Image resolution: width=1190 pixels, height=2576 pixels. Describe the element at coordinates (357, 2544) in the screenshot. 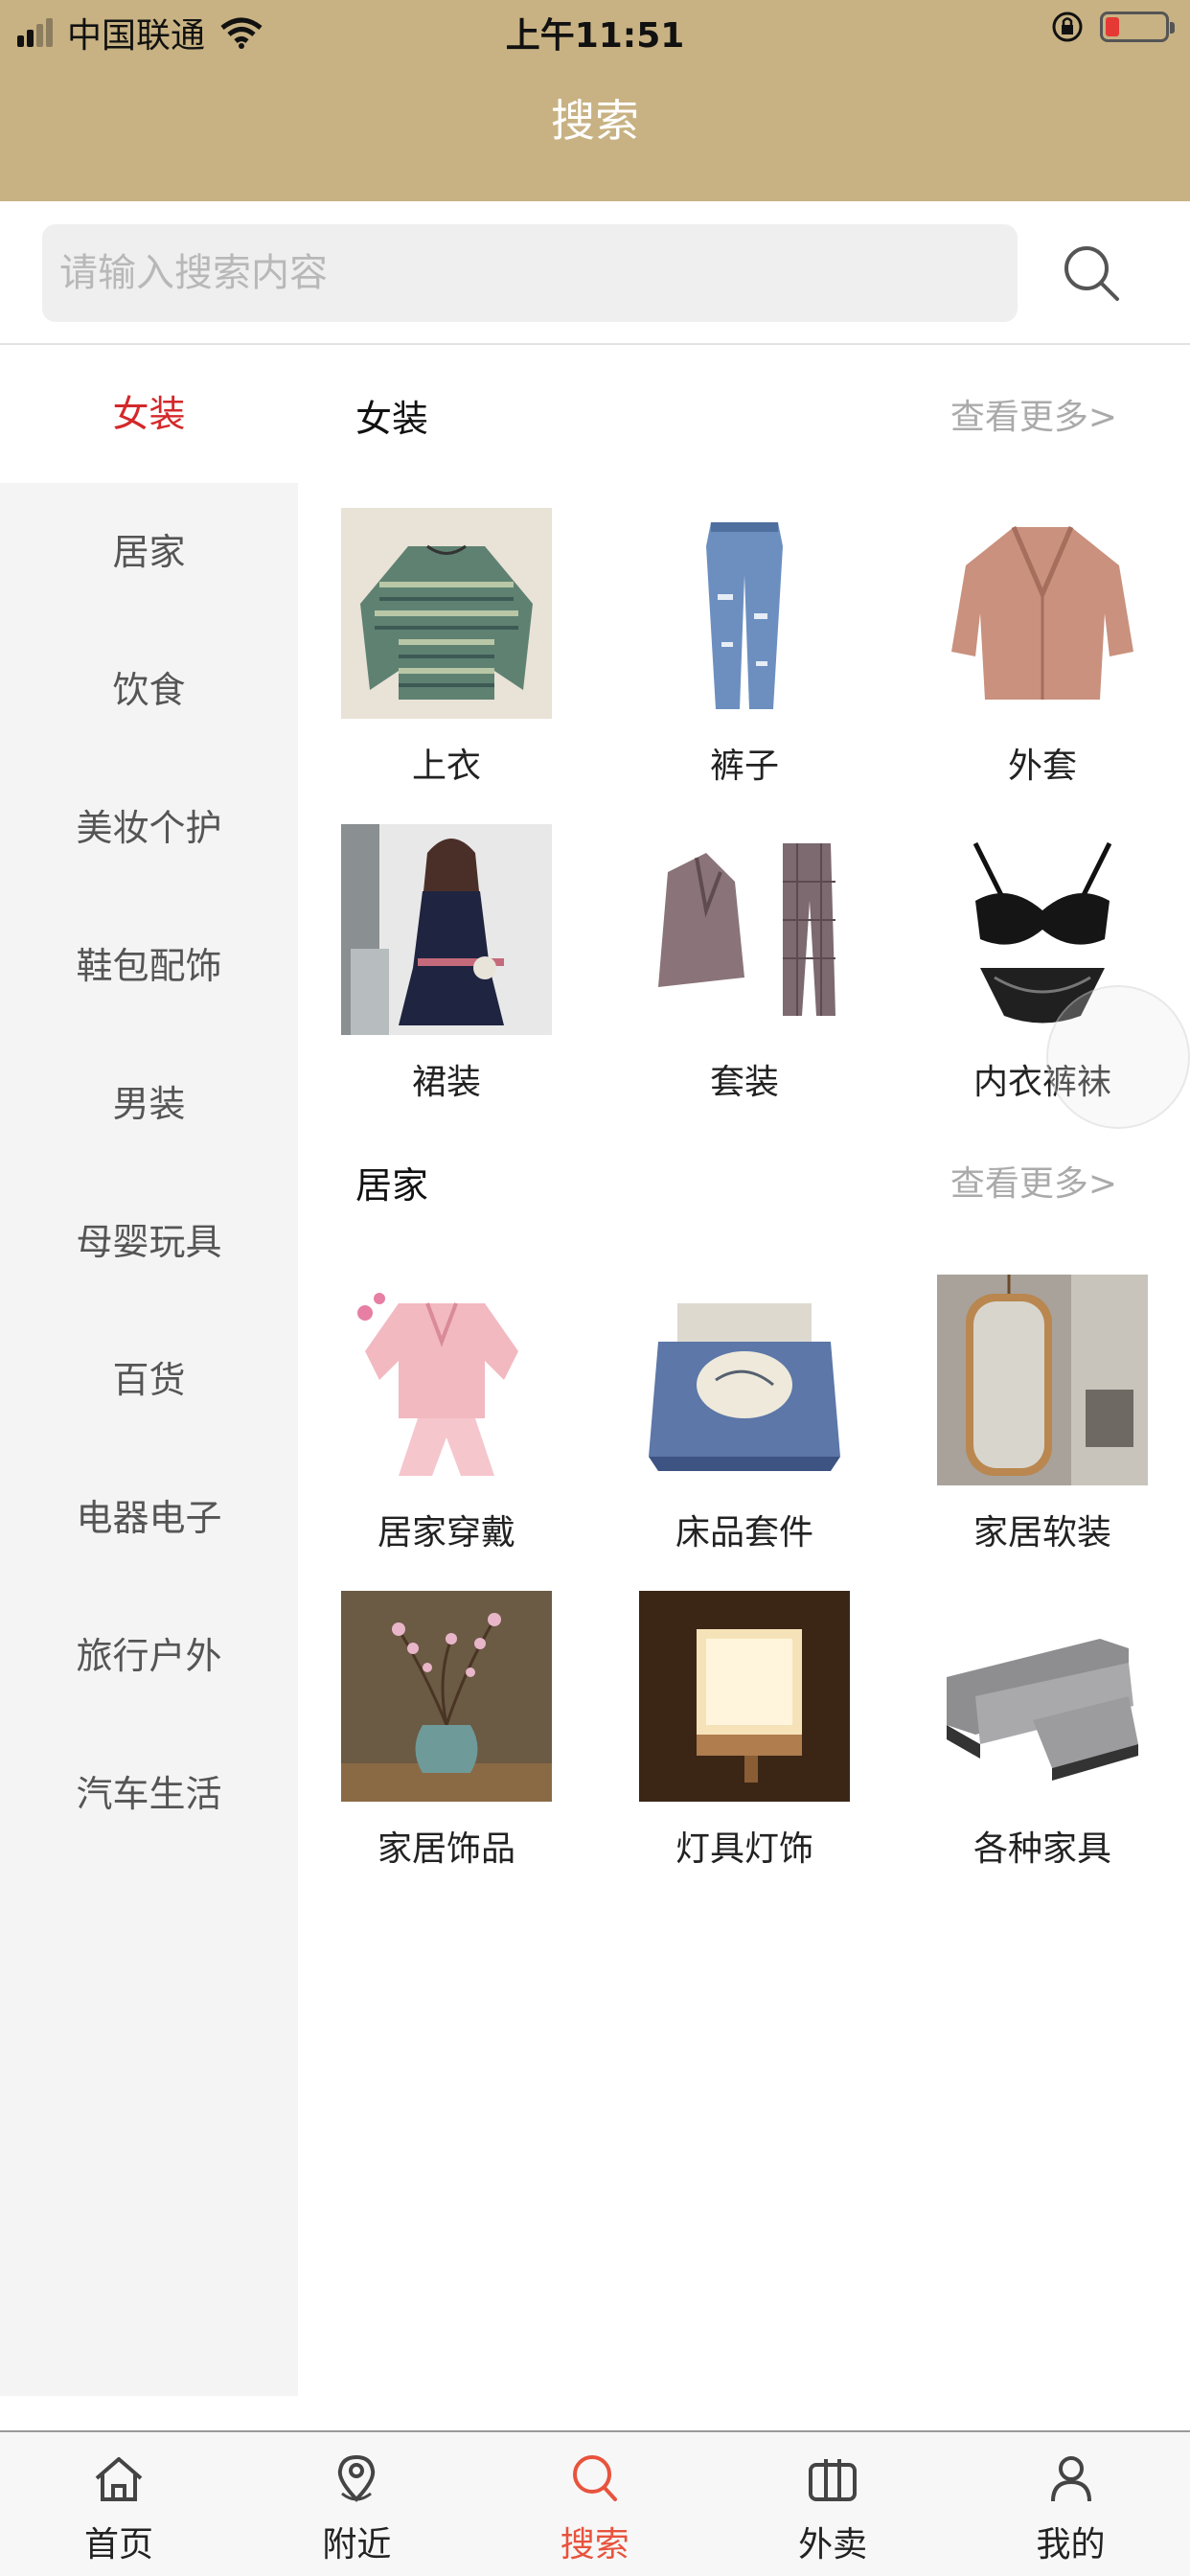

I see `tab-label: 附近` at that location.